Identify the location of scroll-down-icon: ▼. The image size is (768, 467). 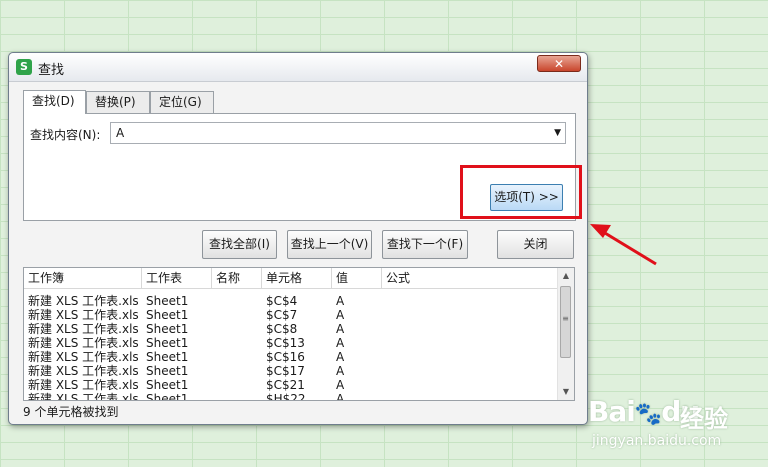
(566, 392).